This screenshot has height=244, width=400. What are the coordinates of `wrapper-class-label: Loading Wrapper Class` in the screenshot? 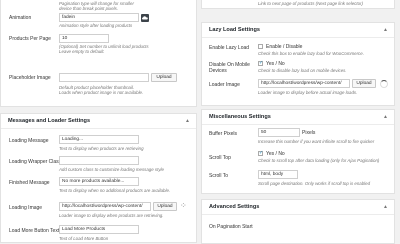 It's located at (35, 162).